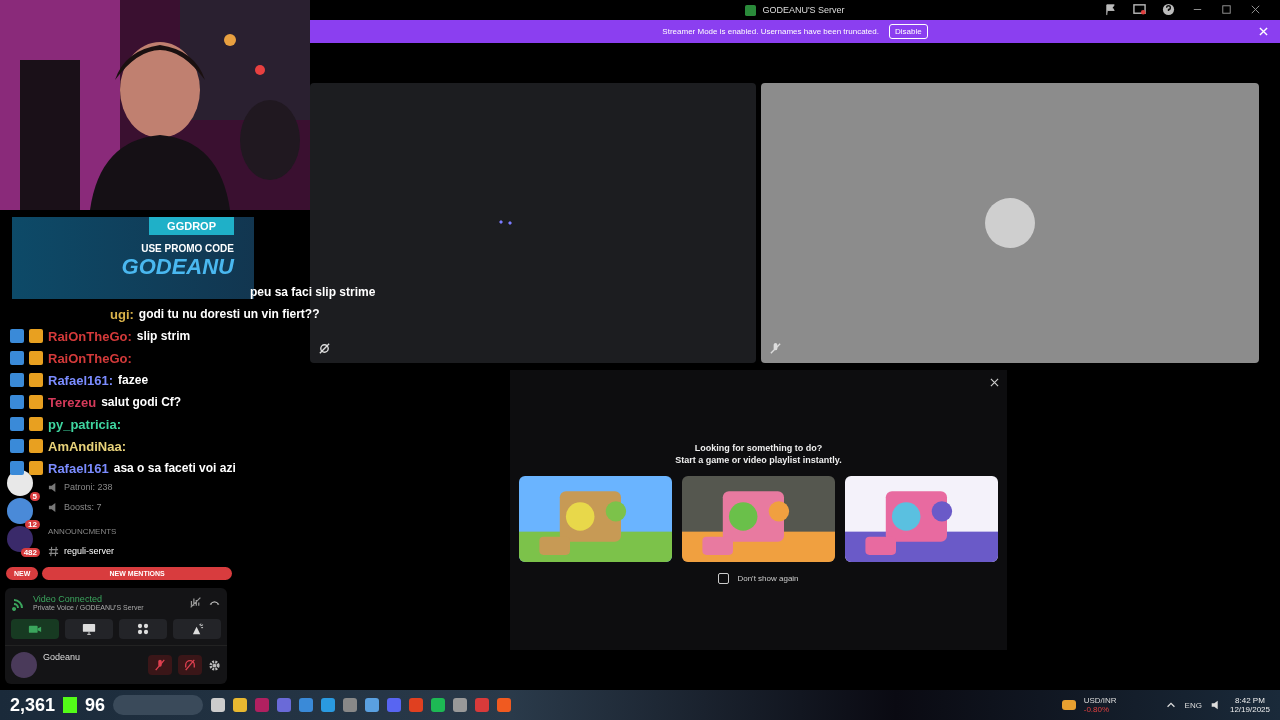  I want to click on camera-icon, so click(35, 629).